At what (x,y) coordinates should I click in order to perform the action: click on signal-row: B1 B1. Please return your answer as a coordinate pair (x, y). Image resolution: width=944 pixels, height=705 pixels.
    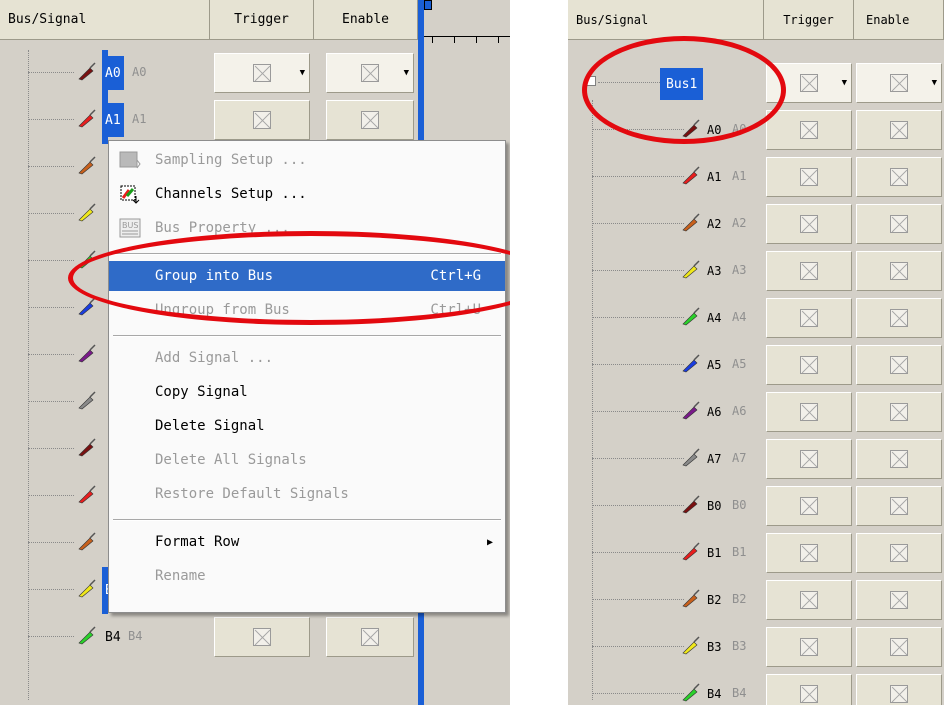
    Looking at the image, I should click on (756, 553).